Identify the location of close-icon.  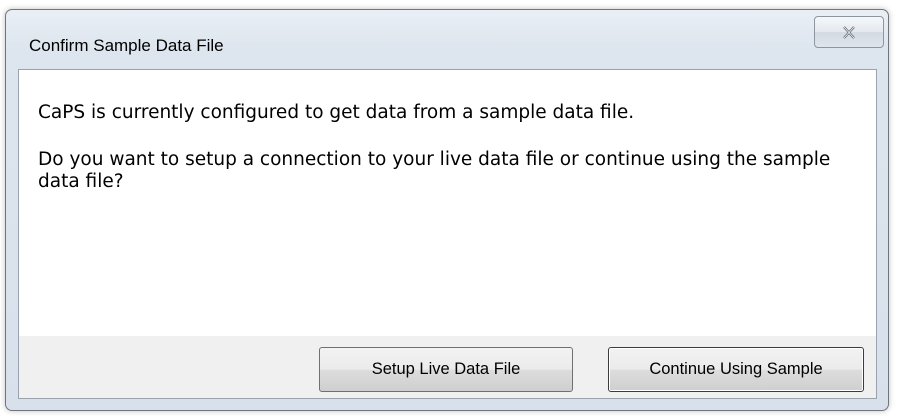
(849, 32).